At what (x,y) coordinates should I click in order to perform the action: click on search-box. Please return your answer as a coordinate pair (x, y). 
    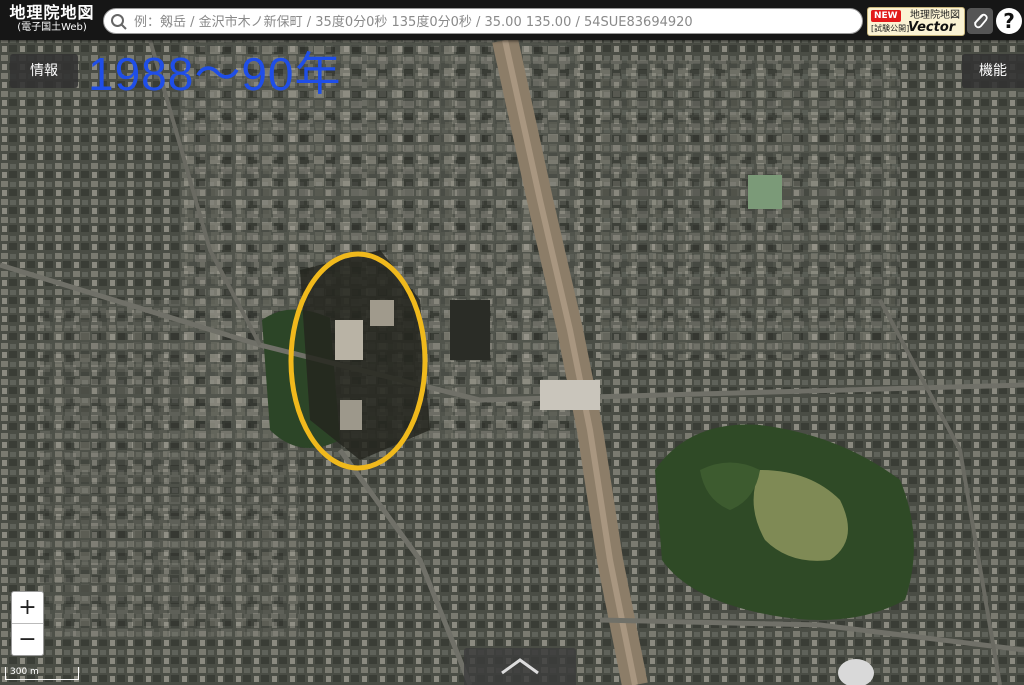
    Looking at the image, I should click on (483, 21).